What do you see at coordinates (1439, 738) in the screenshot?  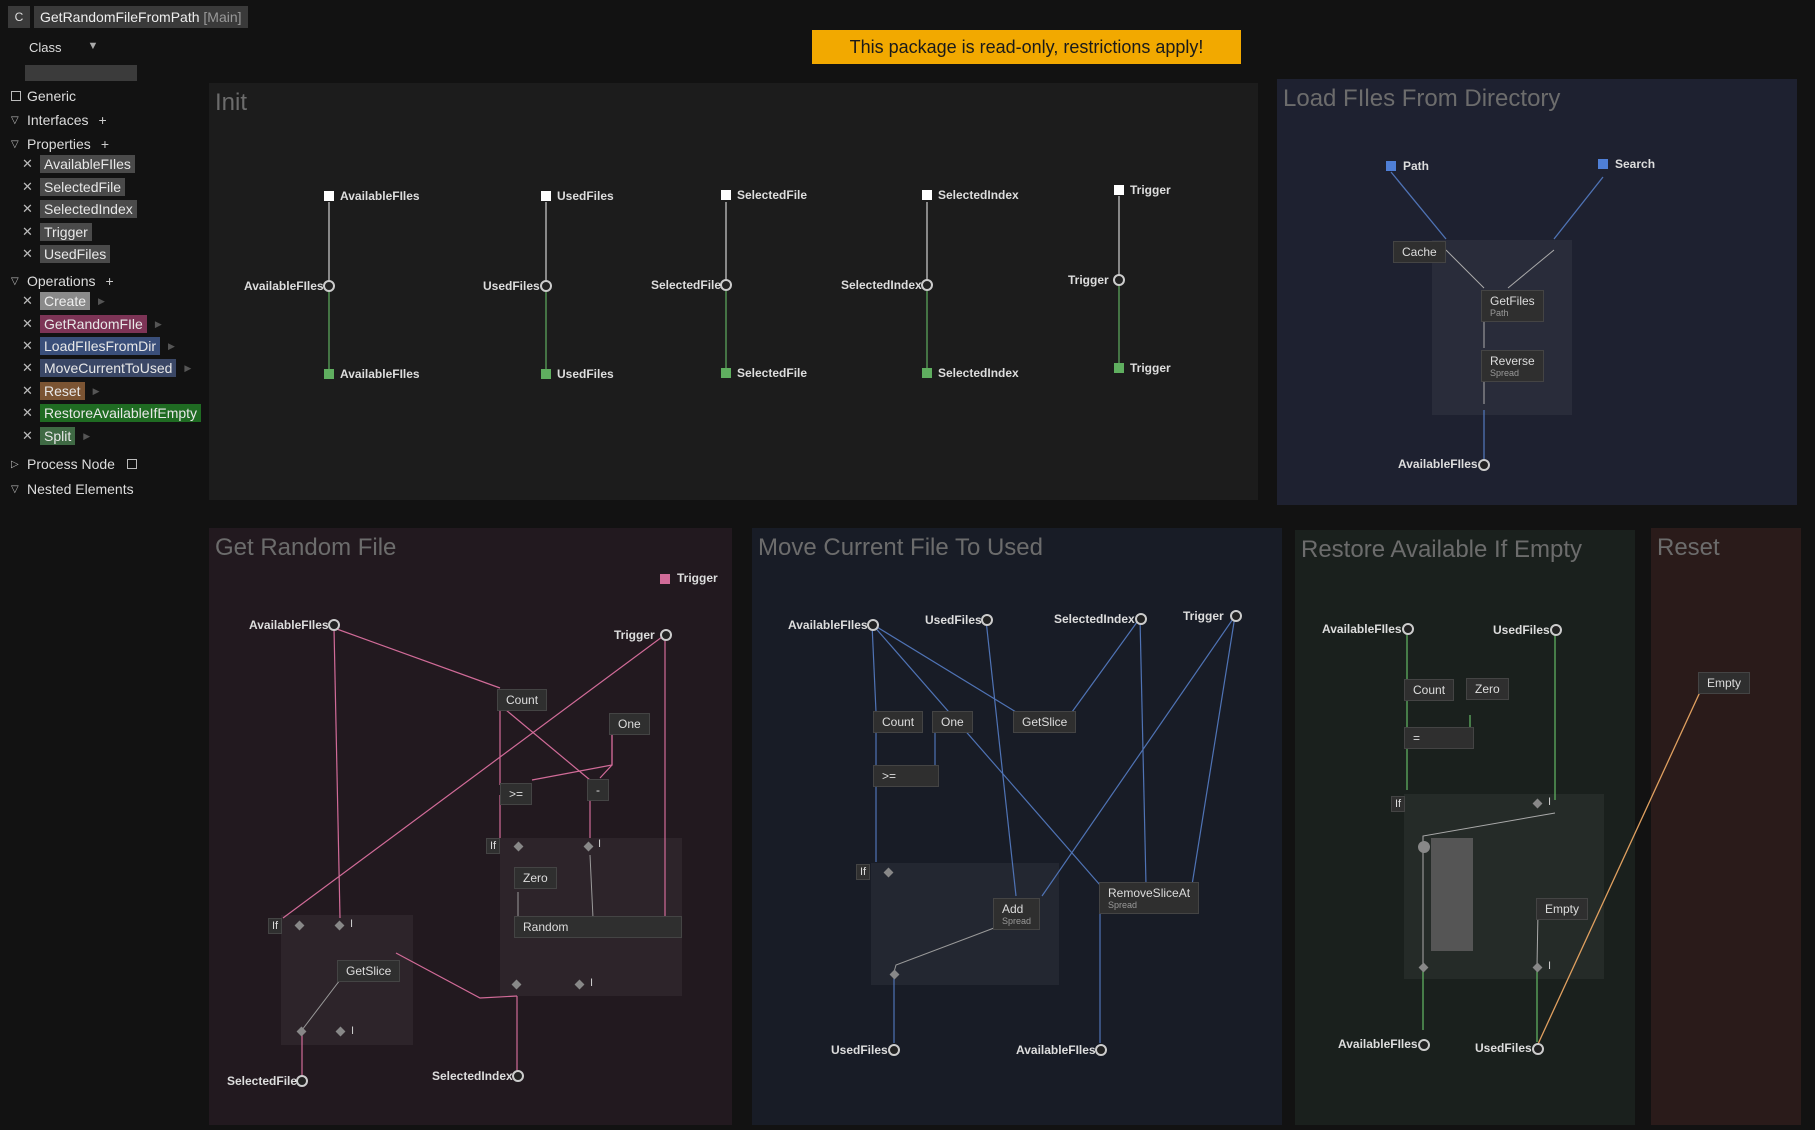 I see `equals-node: =` at bounding box center [1439, 738].